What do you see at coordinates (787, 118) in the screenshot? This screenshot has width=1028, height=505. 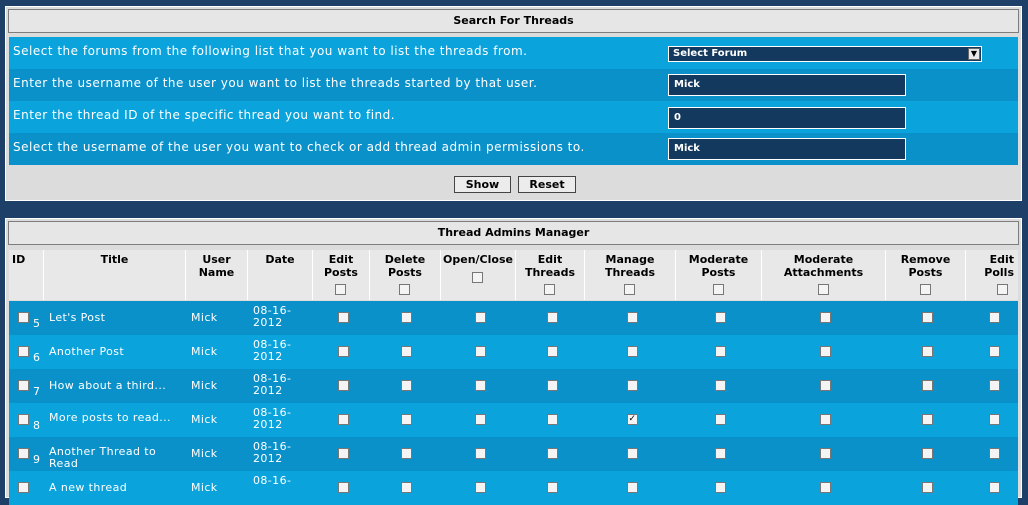 I see `thread-id-input: 0` at bounding box center [787, 118].